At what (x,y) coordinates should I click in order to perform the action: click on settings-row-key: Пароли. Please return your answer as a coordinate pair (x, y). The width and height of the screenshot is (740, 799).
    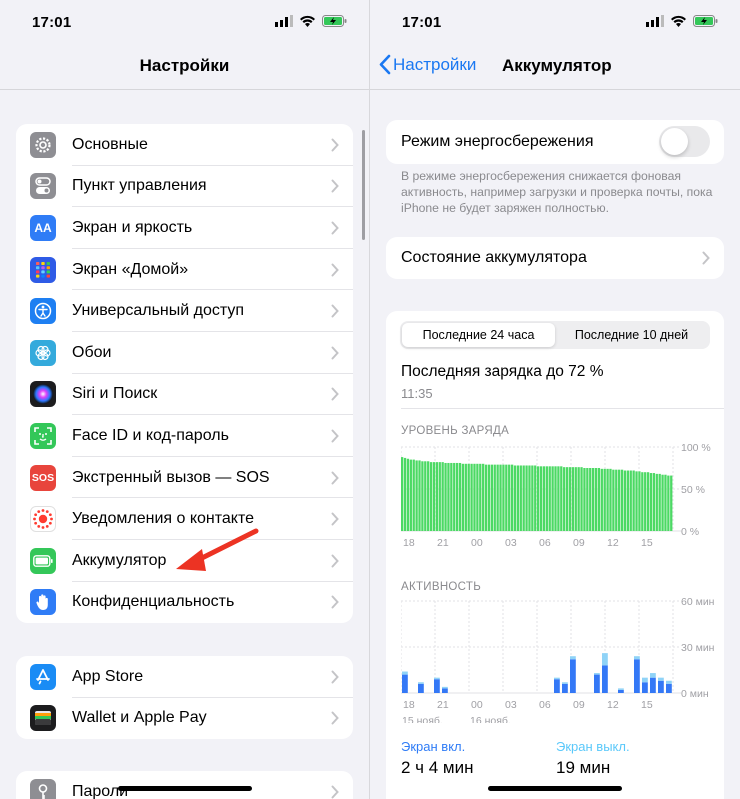
    Looking at the image, I should click on (184, 785).